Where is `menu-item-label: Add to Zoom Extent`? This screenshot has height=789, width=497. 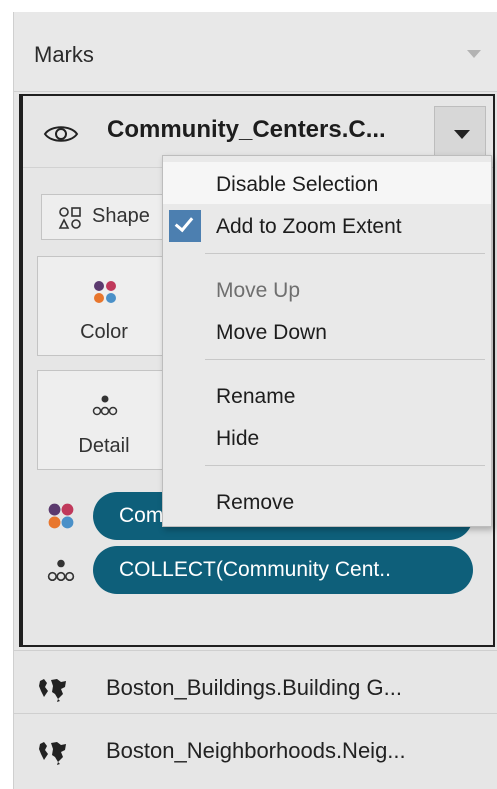 menu-item-label: Add to Zoom Extent is located at coordinates (309, 226).